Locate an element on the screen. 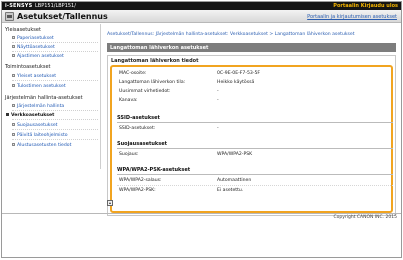 The width and height of the screenshot is (403, 260). sidebar-category-system: Järjestelmän hallinta-asetukset is located at coordinates (44, 98).